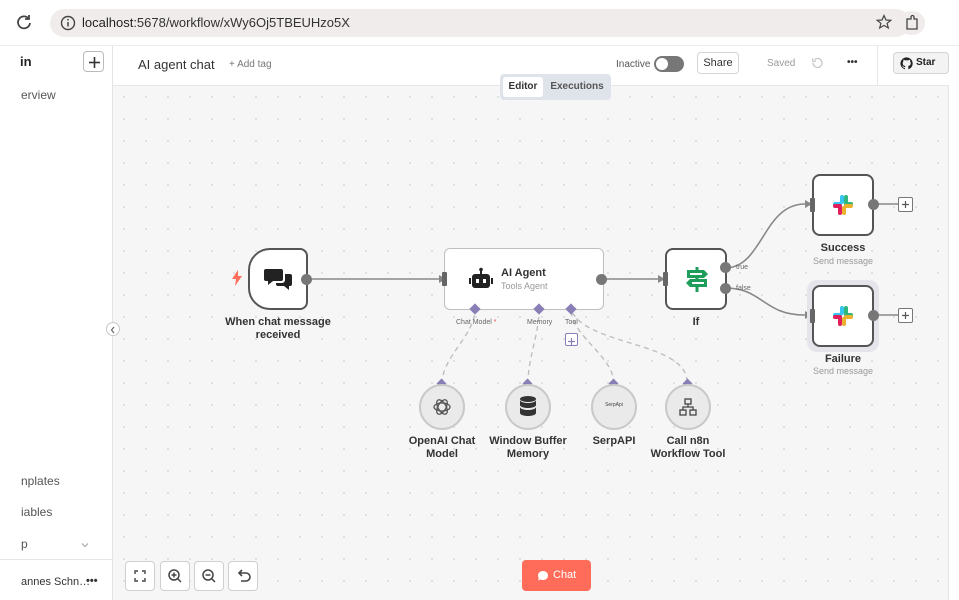 Image resolution: width=959 pixels, height=600 pixels. What do you see at coordinates (26, 61) in the screenshot?
I see `app-logo-text: in` at bounding box center [26, 61].